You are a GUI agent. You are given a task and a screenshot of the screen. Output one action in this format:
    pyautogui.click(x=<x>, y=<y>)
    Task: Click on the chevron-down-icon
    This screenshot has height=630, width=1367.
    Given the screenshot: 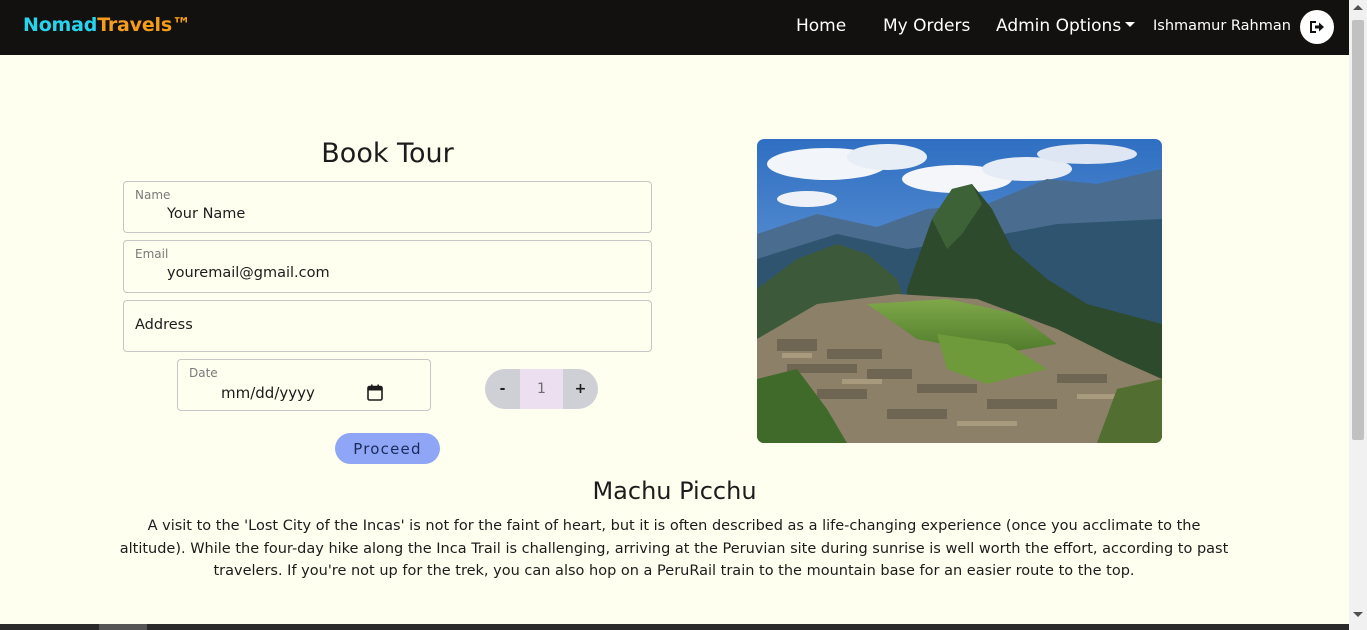 What is the action you would take?
    pyautogui.click(x=1130, y=24)
    